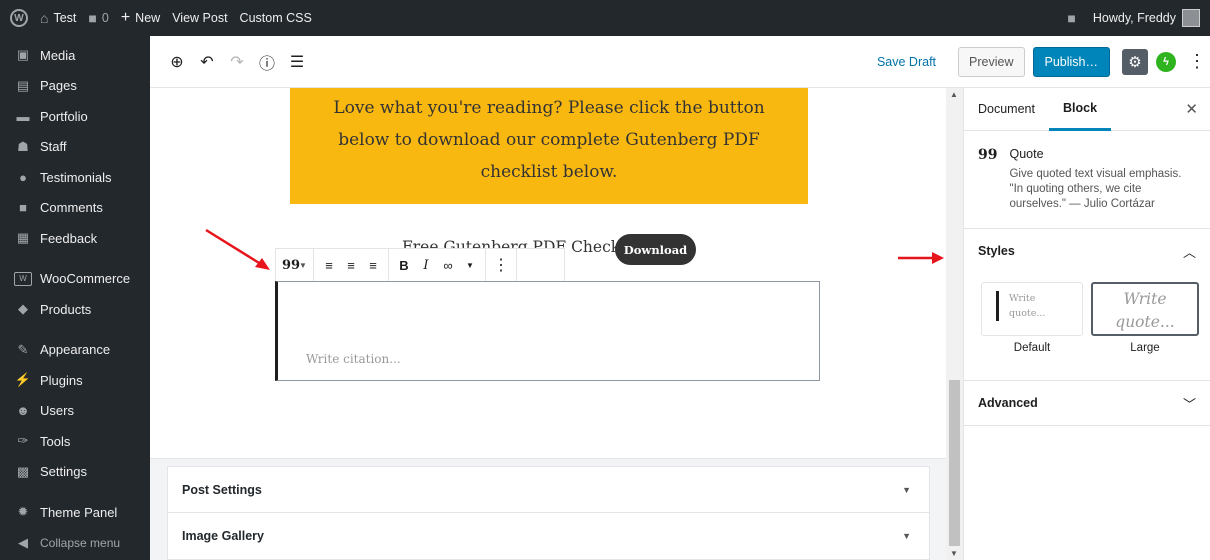  What do you see at coordinates (548, 536) in the screenshot?
I see `image-gallery-panel: Image Gallery ▼` at bounding box center [548, 536].